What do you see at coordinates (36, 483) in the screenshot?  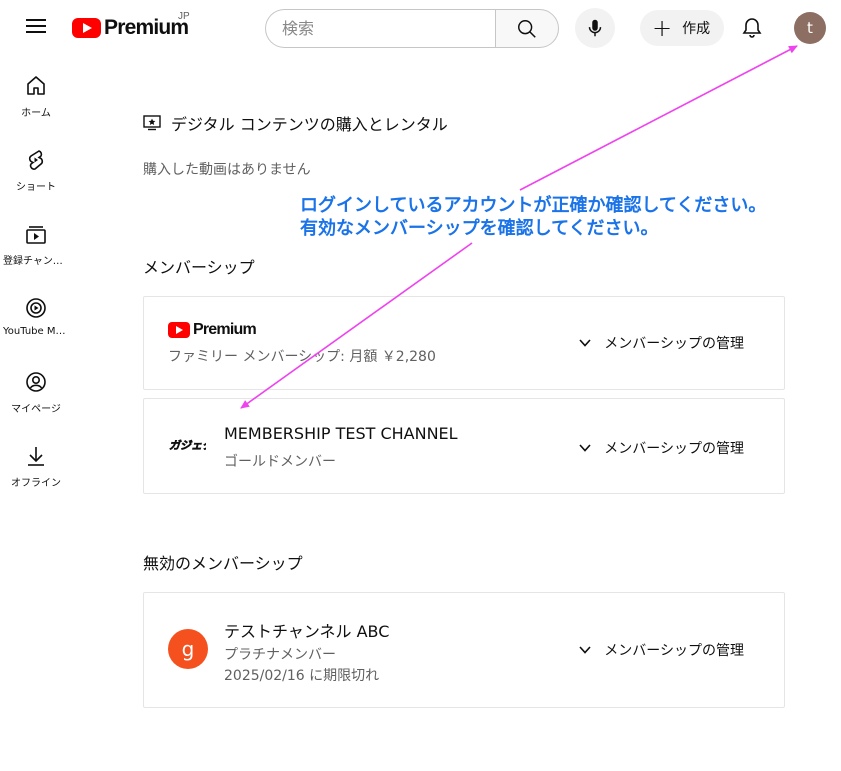 I see `sidebar-item-label: オフライン` at bounding box center [36, 483].